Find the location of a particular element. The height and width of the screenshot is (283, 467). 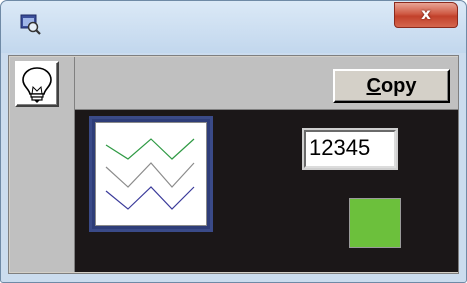

magnifier-window-icon is located at coordinates (31, 24).